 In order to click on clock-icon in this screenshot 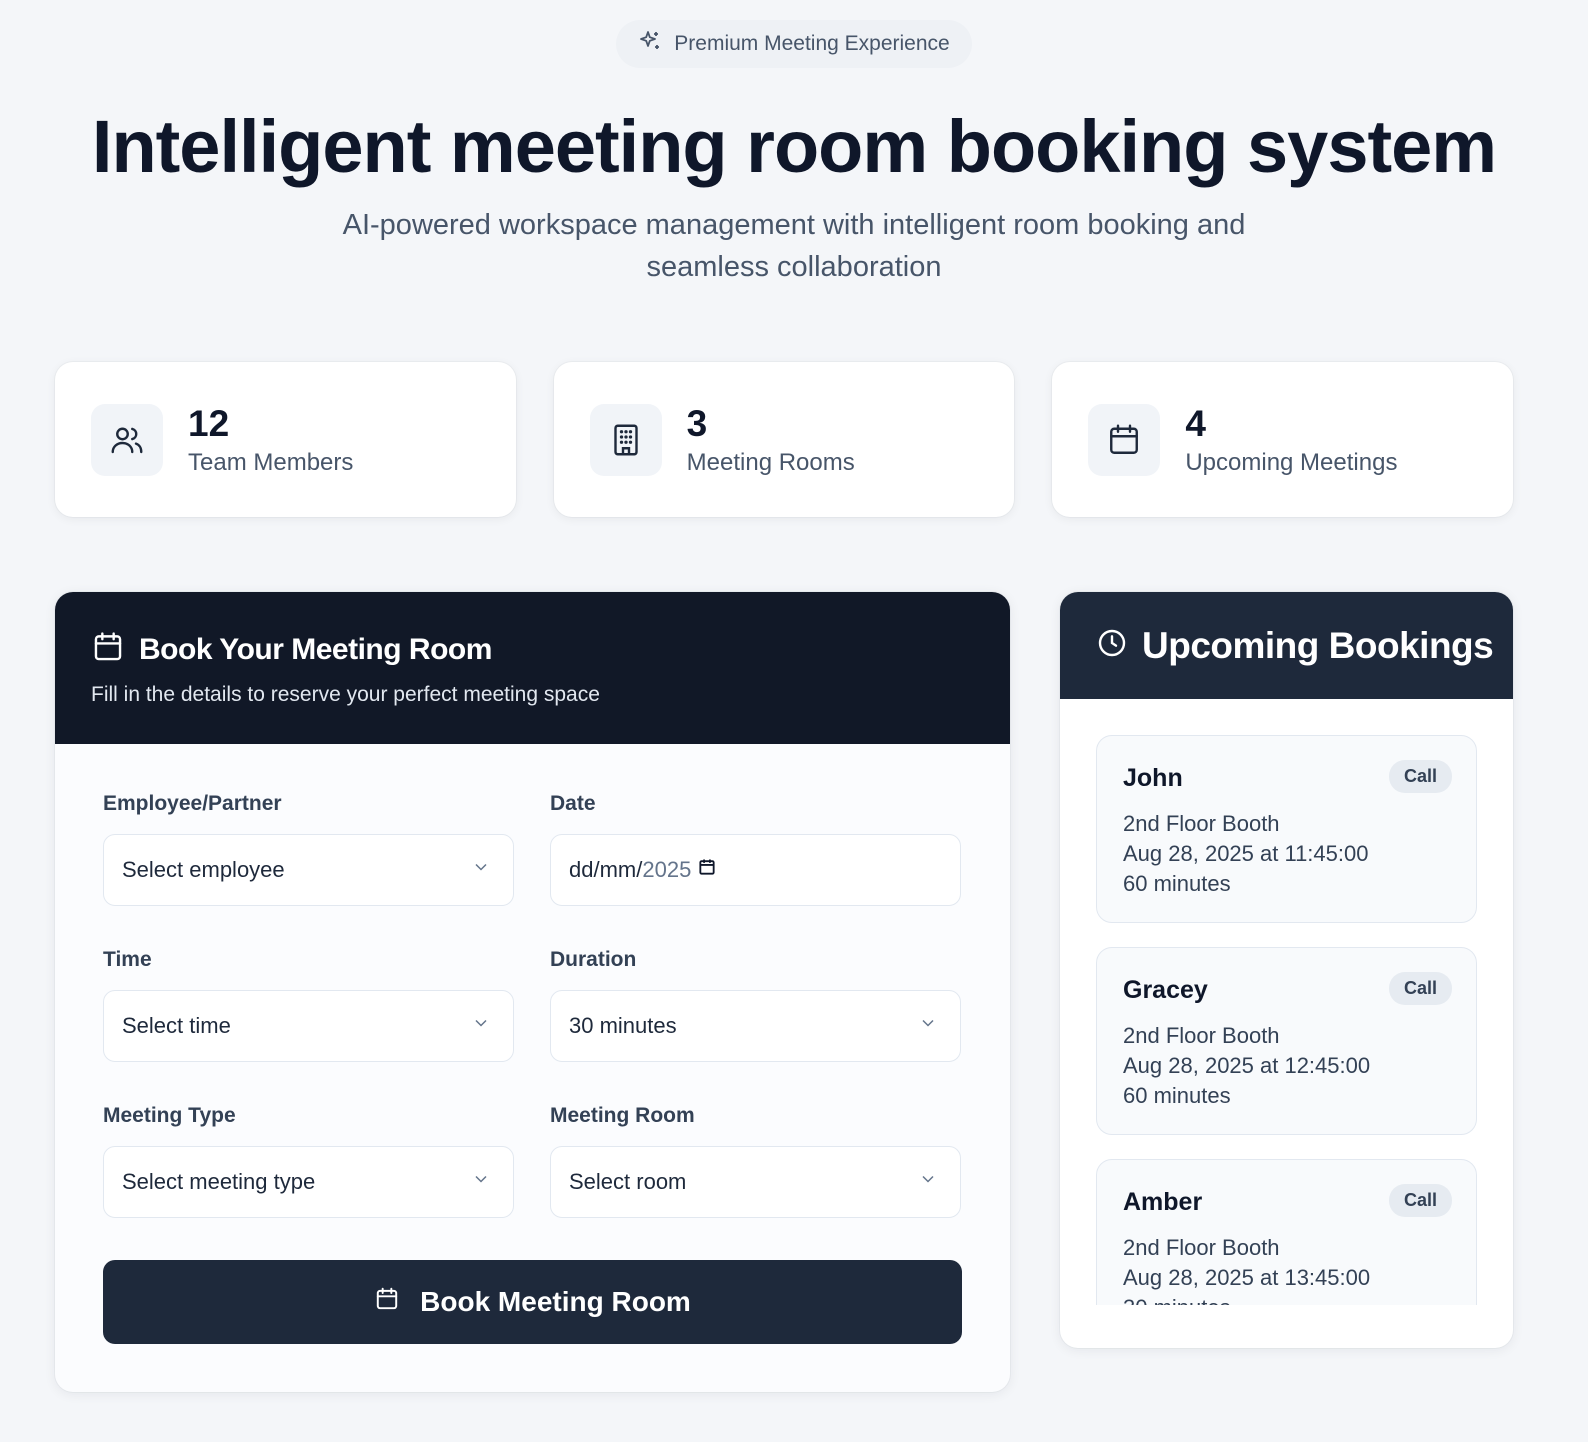, I will do `click(1112, 645)`.